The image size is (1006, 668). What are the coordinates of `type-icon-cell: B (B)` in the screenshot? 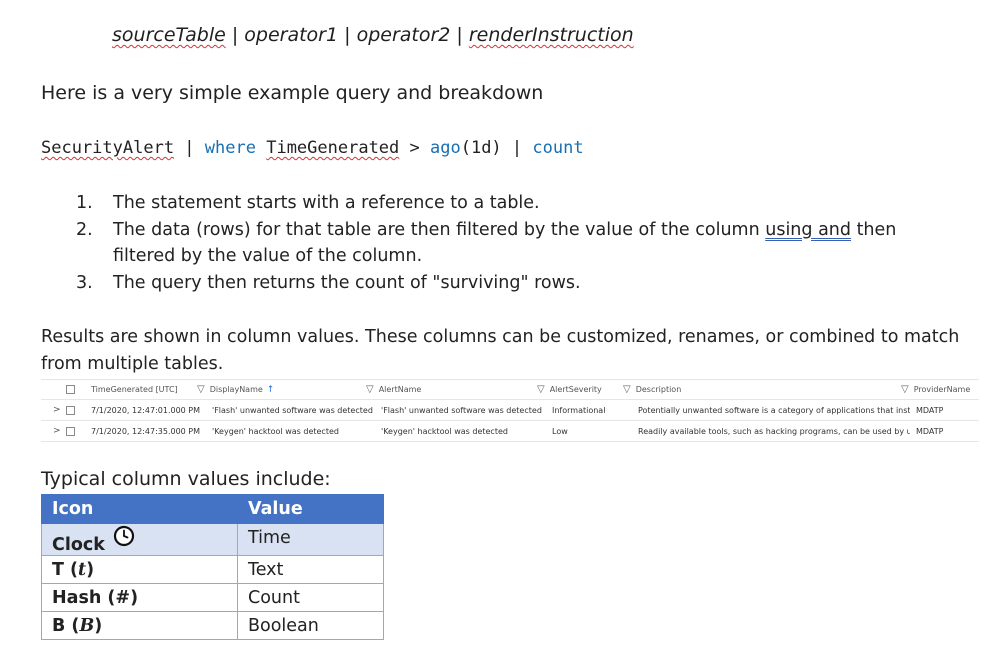 It's located at (139, 625).